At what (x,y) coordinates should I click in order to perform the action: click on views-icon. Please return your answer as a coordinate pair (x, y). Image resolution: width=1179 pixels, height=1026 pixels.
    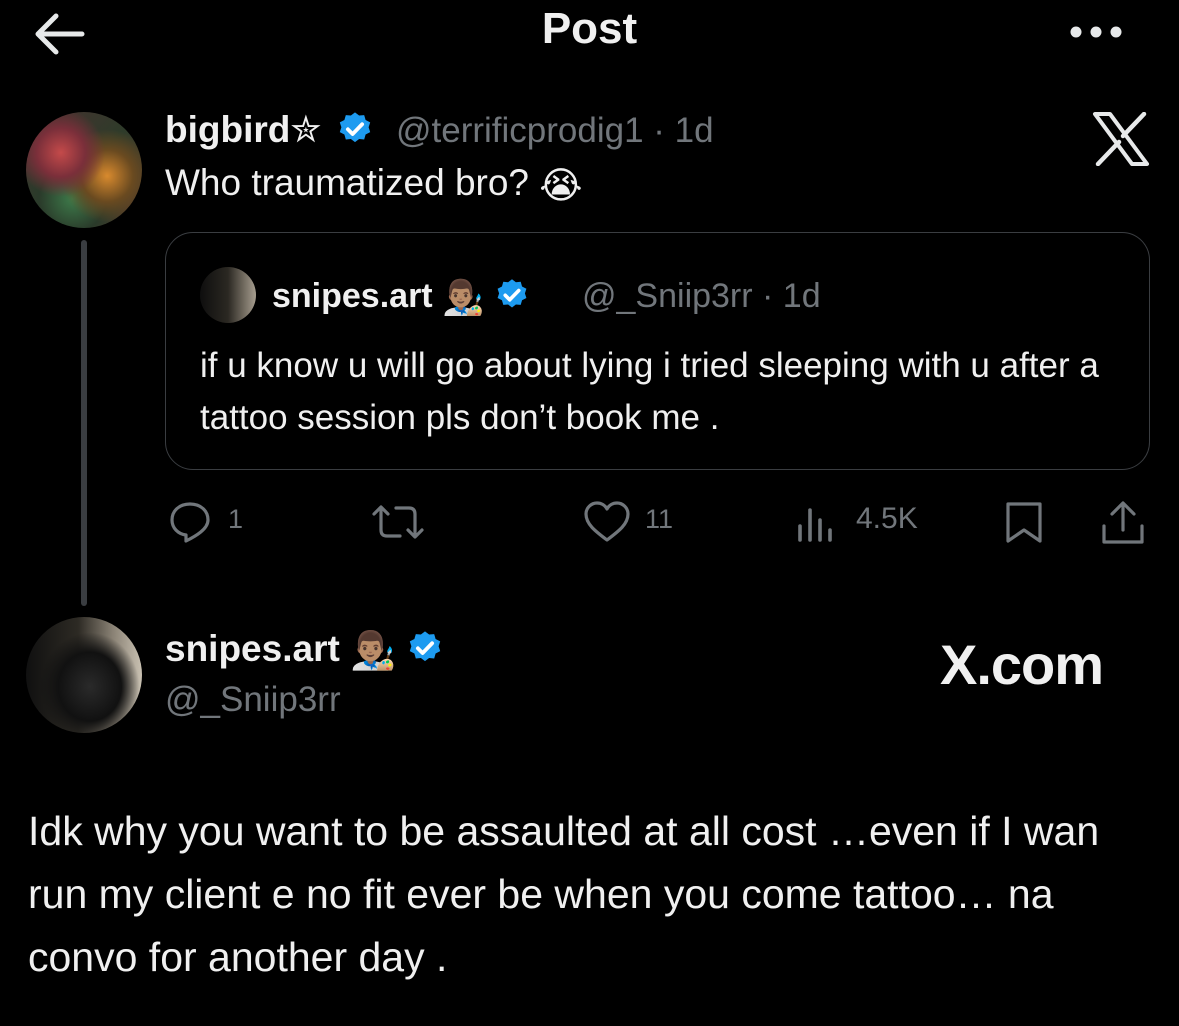
    Looking at the image, I should click on (816, 523).